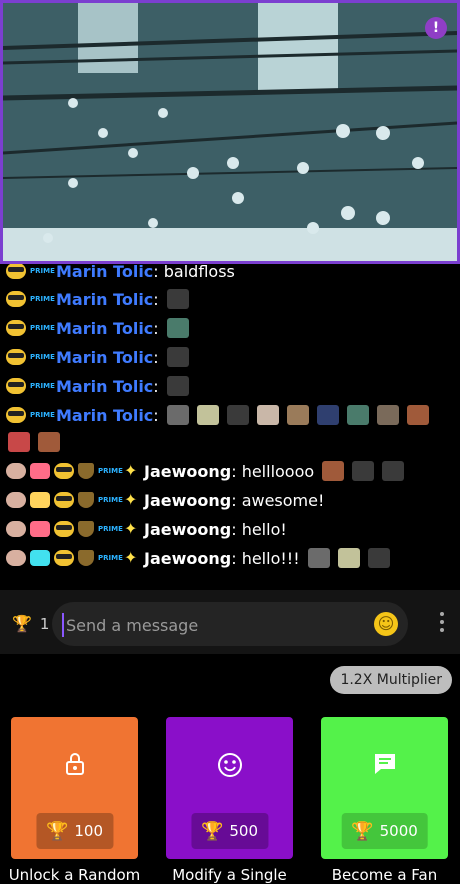 The width and height of the screenshot is (460, 884). What do you see at coordinates (74, 875) in the screenshot?
I see `reward-label: Unlock a Random` at bounding box center [74, 875].